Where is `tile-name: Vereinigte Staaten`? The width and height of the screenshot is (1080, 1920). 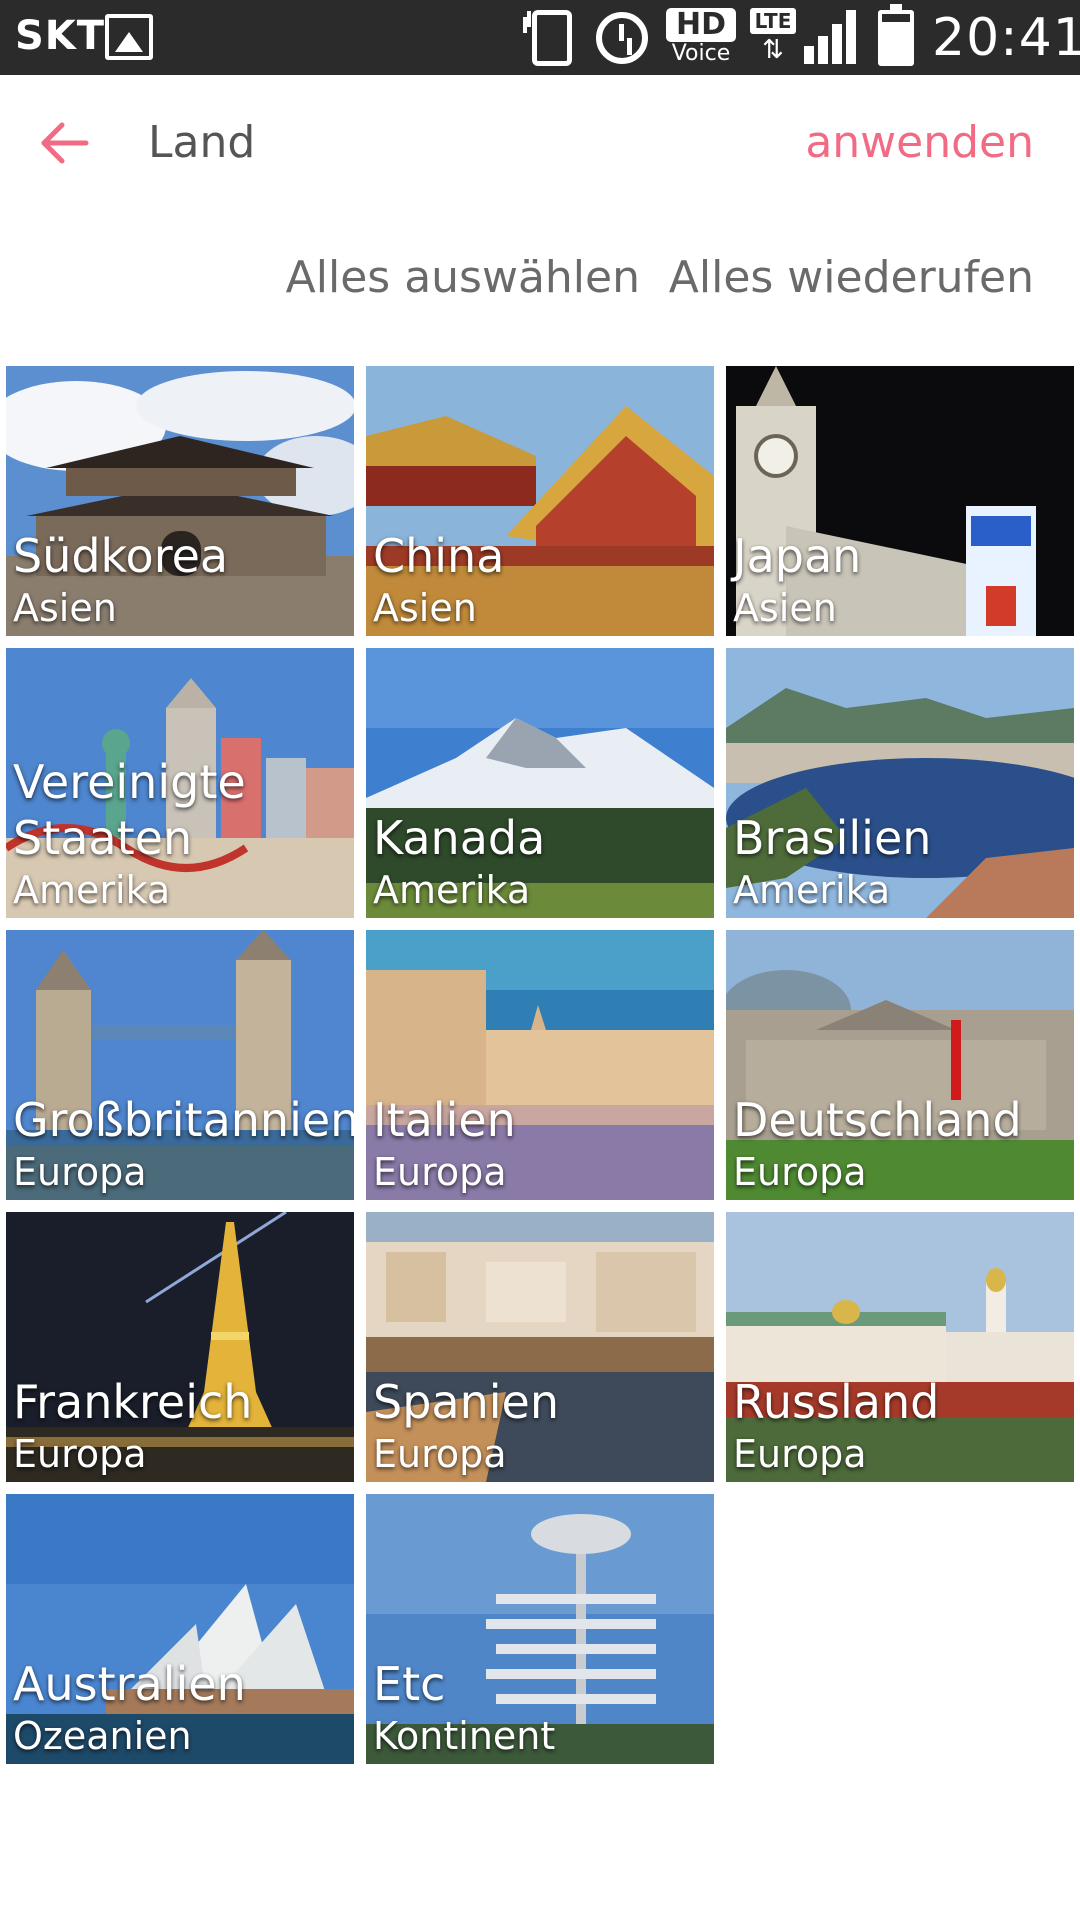 tile-name: Vereinigte Staaten is located at coordinates (129, 810).